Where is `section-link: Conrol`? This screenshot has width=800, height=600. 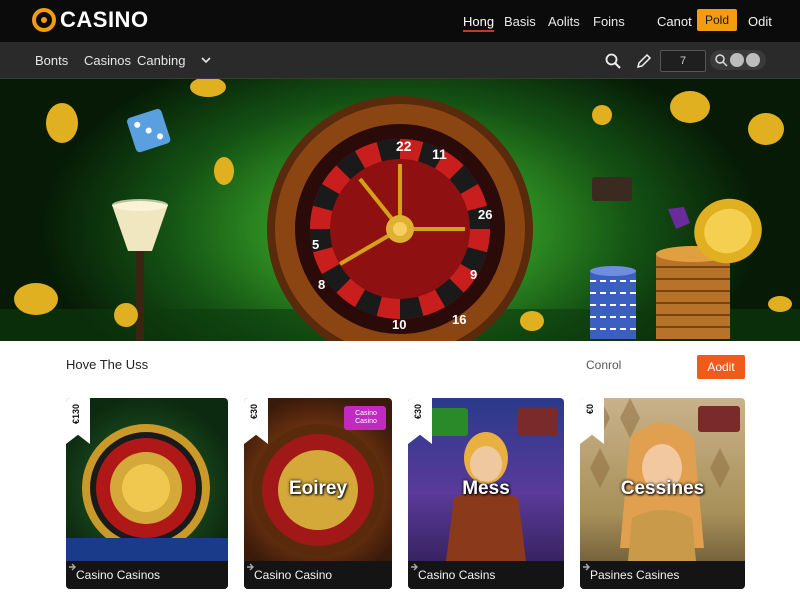 section-link: Conrol is located at coordinates (603, 365).